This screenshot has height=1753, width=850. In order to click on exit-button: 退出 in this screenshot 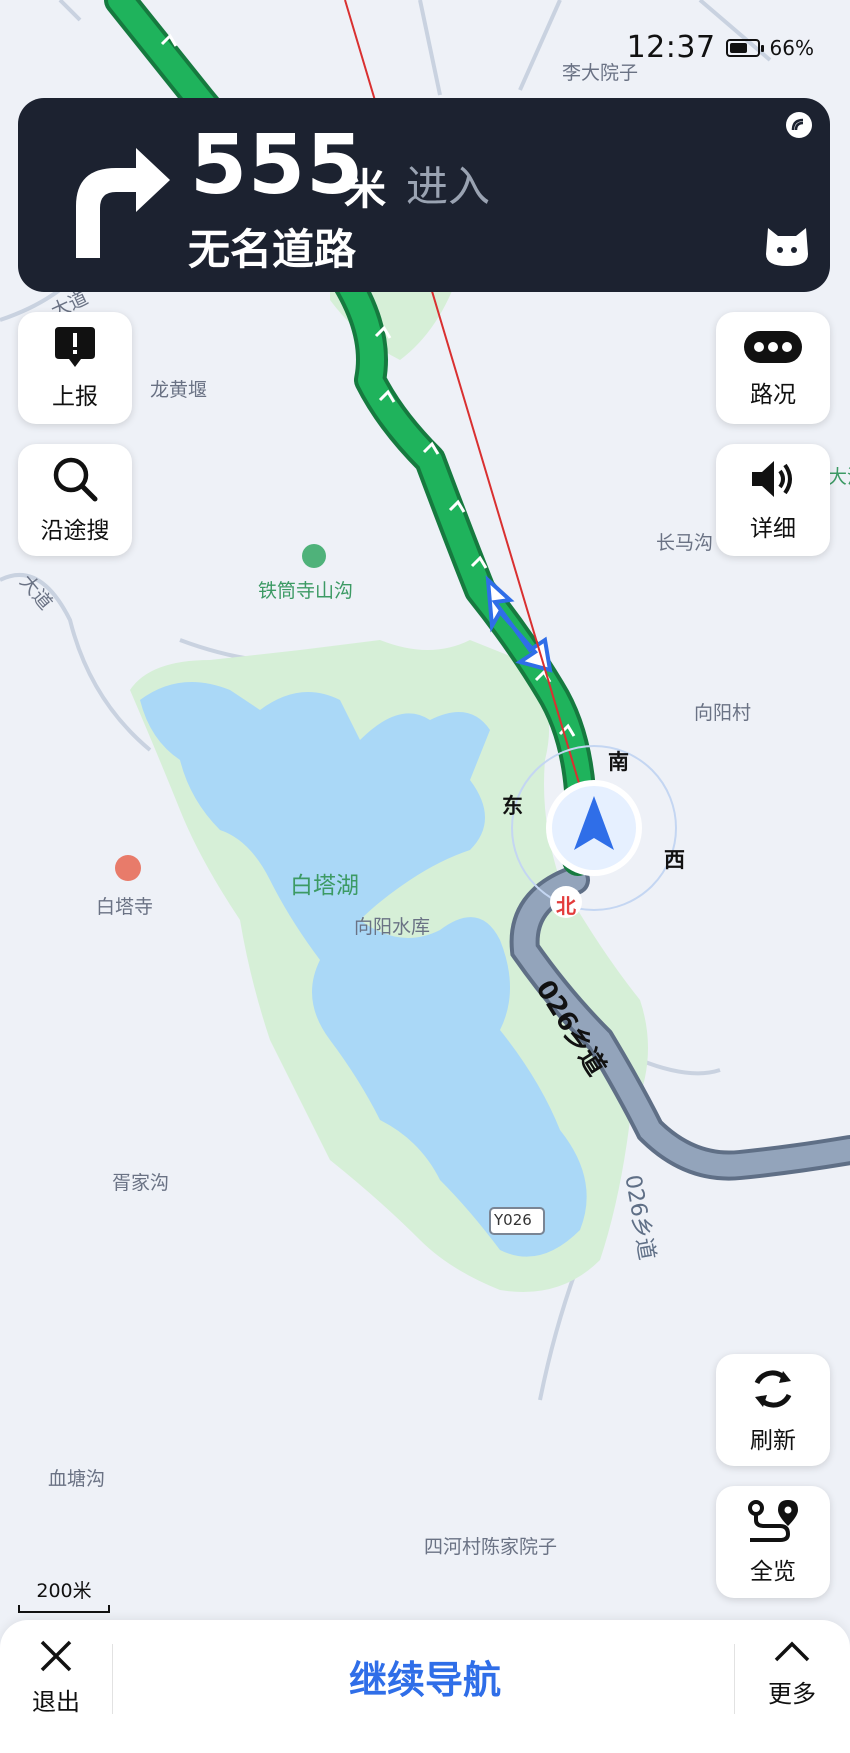, I will do `click(56, 1688)`.